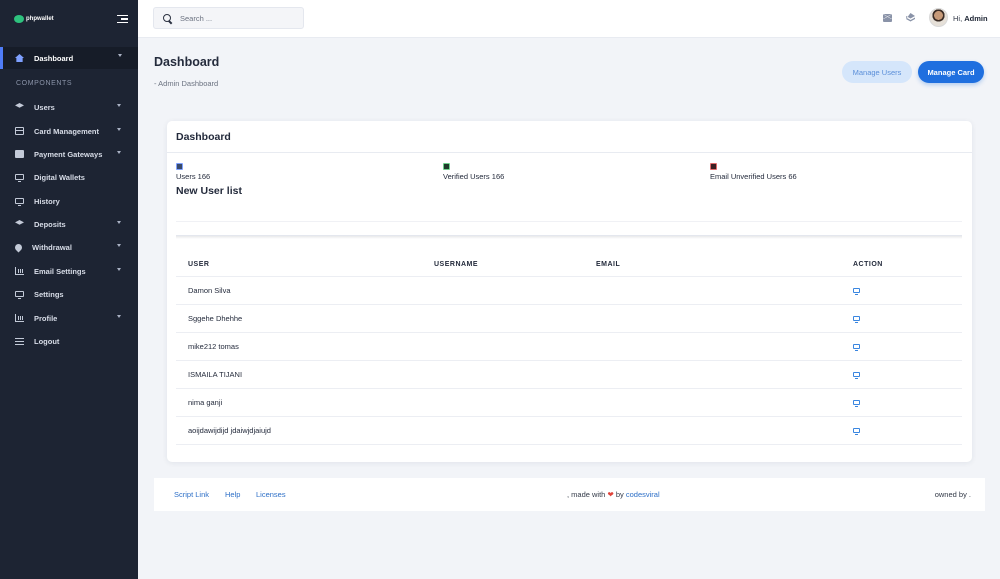 Image resolution: width=1000 pixels, height=579 pixels. I want to click on menu-icon, so click(19, 341).